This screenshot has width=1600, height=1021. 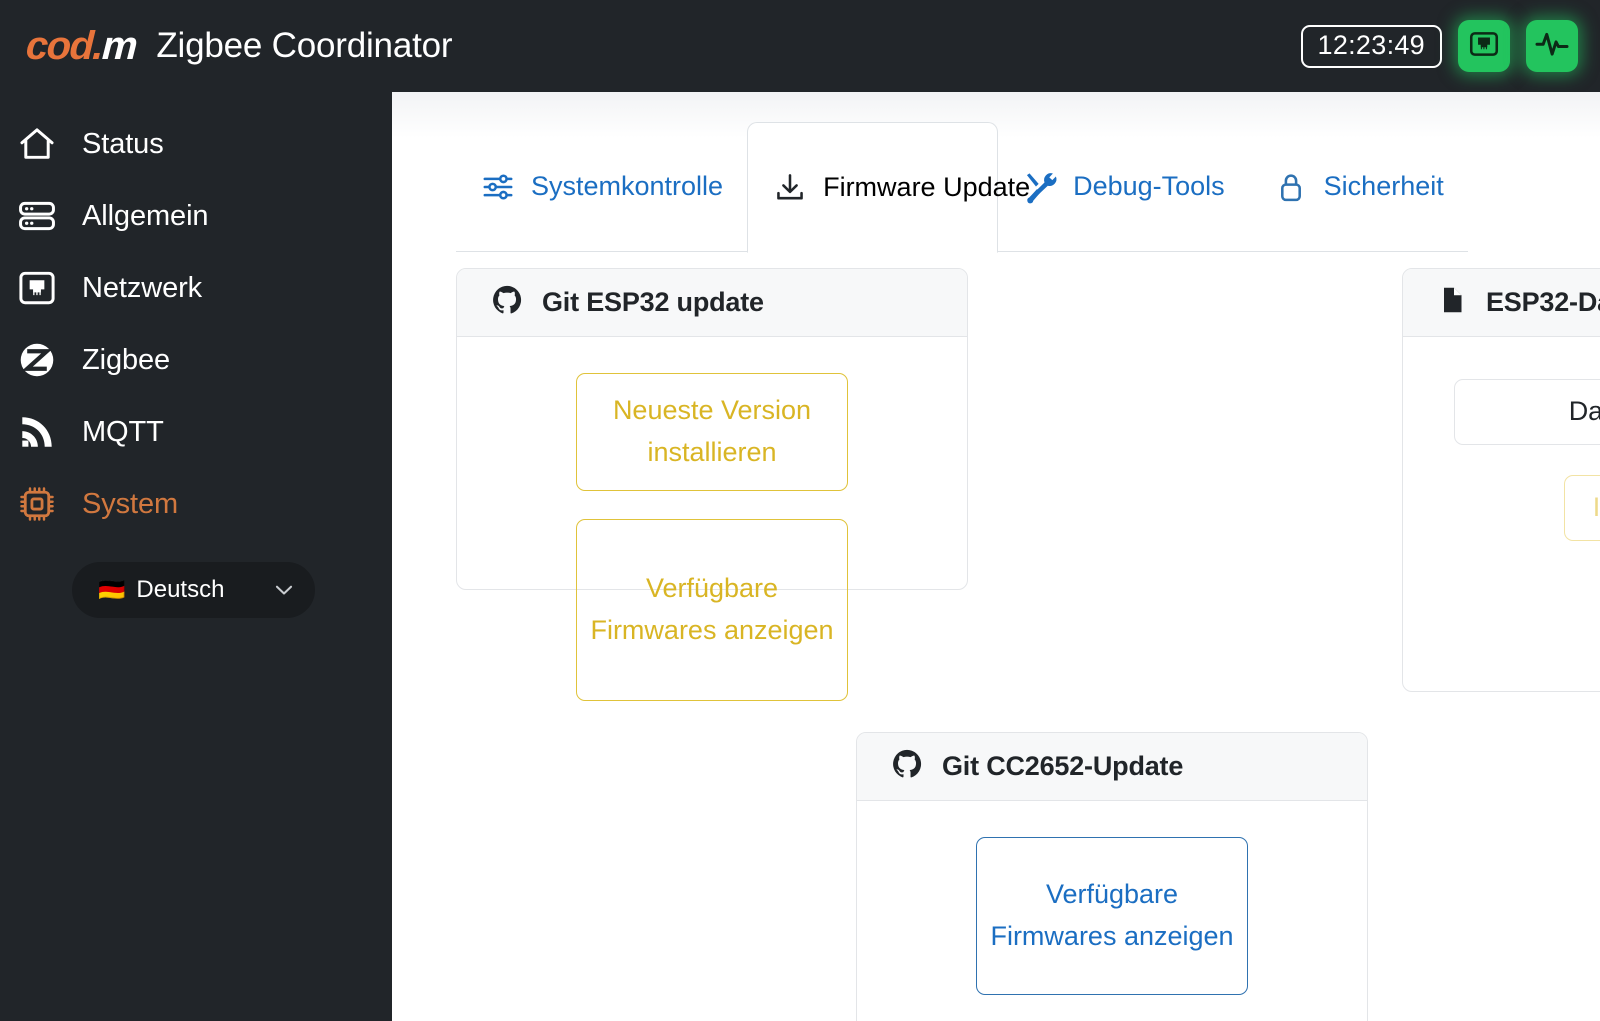 I want to click on sidebar-item-netzwerk: Netzwerk, so click(x=196, y=288).